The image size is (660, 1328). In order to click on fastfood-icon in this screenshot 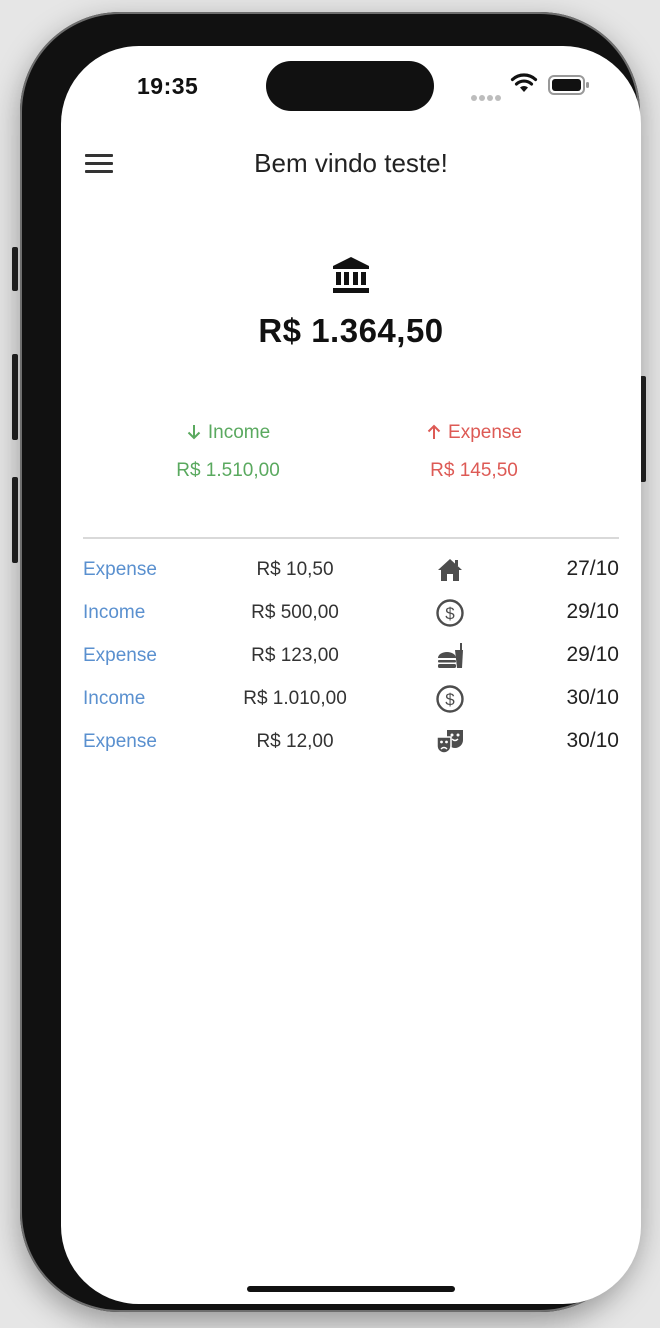, I will do `click(450, 655)`.